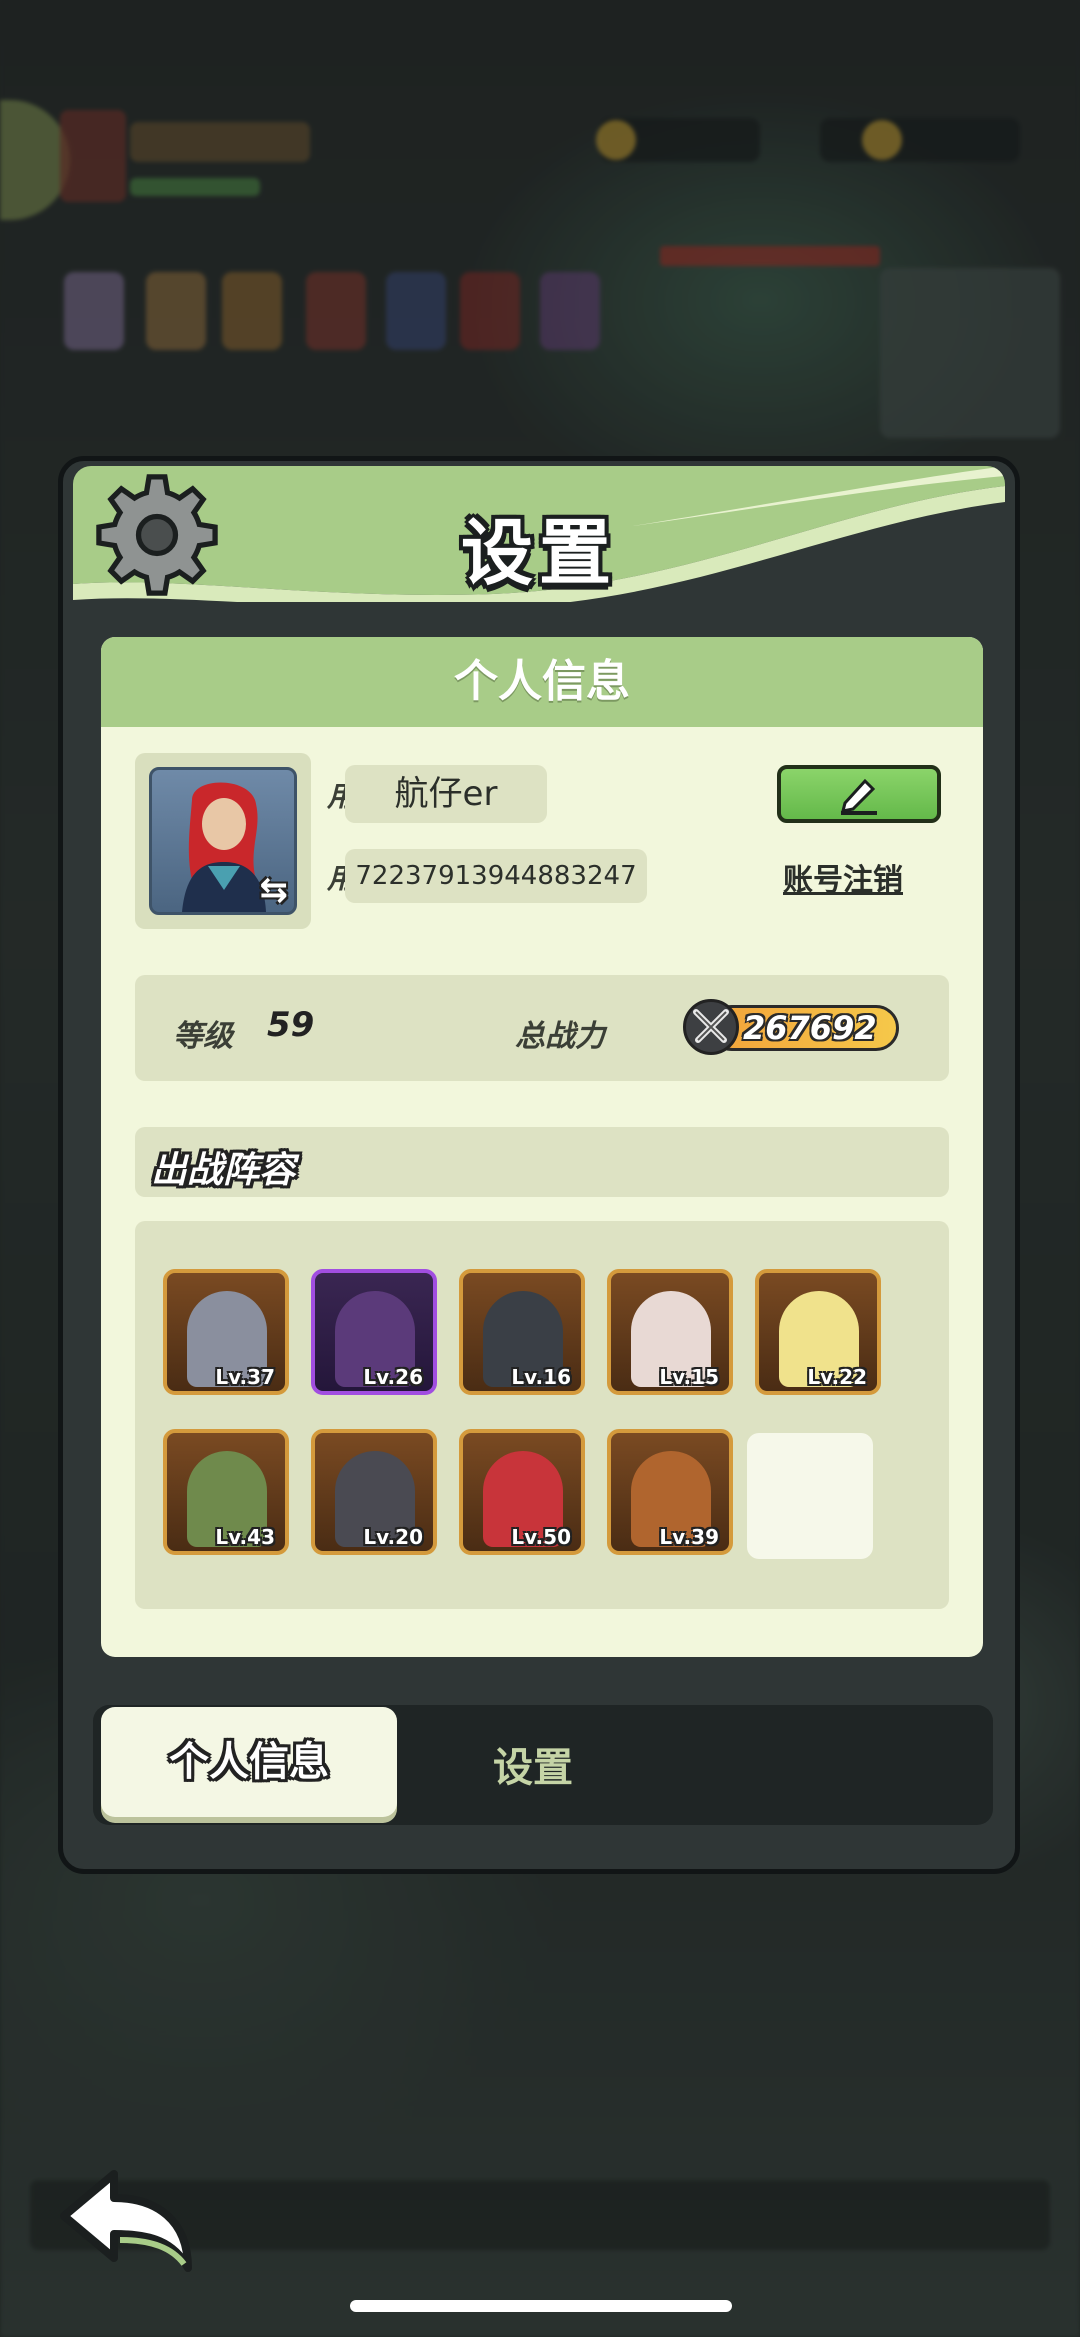 This screenshot has width=1080, height=2337. What do you see at coordinates (203, 1036) in the screenshot?
I see `level-label: 等级` at bounding box center [203, 1036].